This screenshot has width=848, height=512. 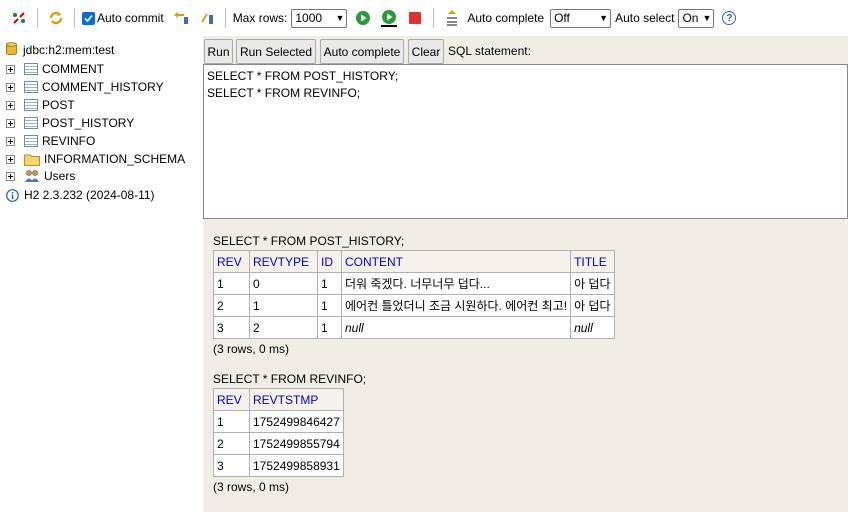 What do you see at coordinates (329, 261) in the screenshot?
I see `column-header: ID` at bounding box center [329, 261].